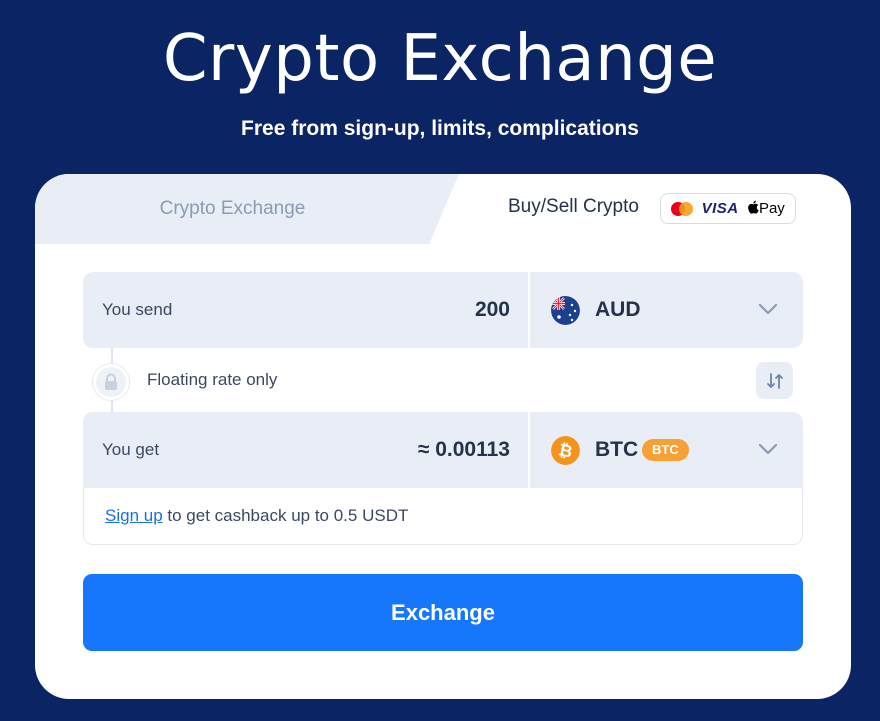  What do you see at coordinates (753, 207) in the screenshot?
I see `apple-icon` at bounding box center [753, 207].